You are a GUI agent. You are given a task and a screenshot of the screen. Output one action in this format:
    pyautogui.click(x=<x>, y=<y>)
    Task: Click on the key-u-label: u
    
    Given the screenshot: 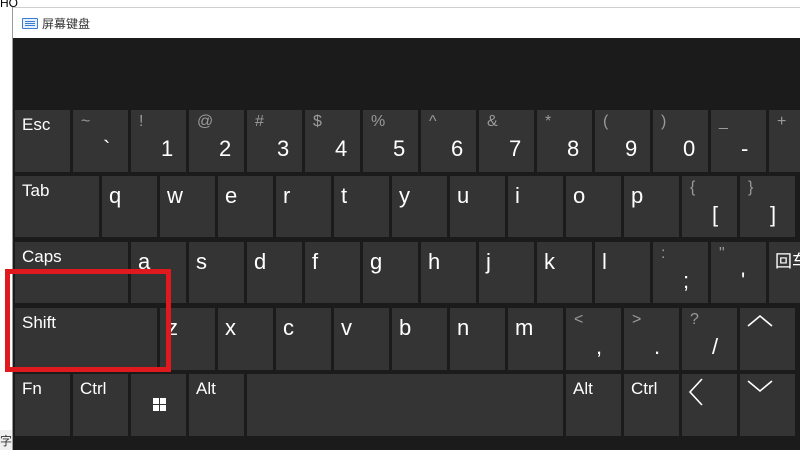 What is the action you would take?
    pyautogui.click(x=463, y=195)
    